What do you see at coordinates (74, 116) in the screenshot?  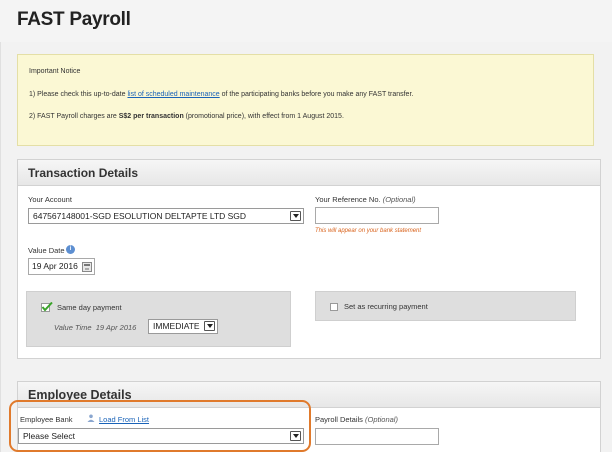 I see `notice-line-2-prefix: 2) FAST Payroll charges are` at bounding box center [74, 116].